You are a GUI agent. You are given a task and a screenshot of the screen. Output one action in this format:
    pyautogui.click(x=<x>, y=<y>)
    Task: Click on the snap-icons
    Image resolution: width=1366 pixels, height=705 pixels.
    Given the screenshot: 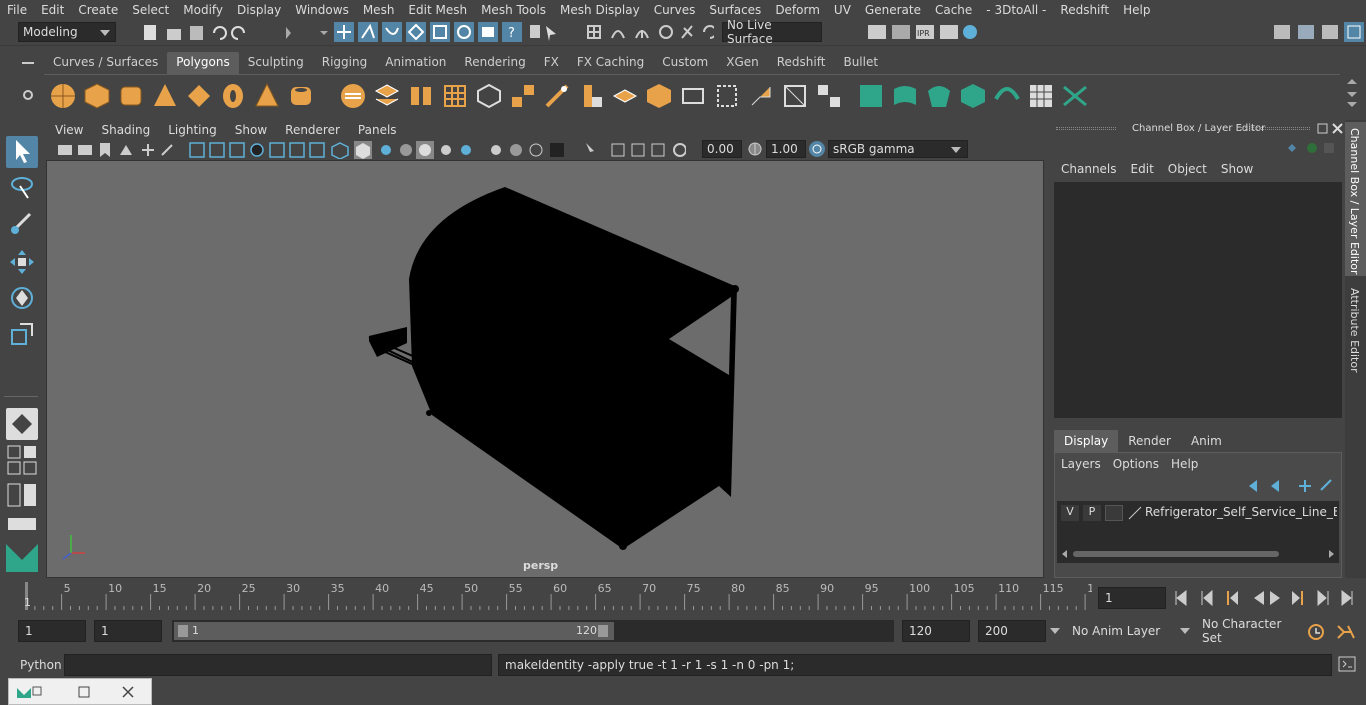 What is the action you would take?
    pyautogui.click(x=649, y=33)
    